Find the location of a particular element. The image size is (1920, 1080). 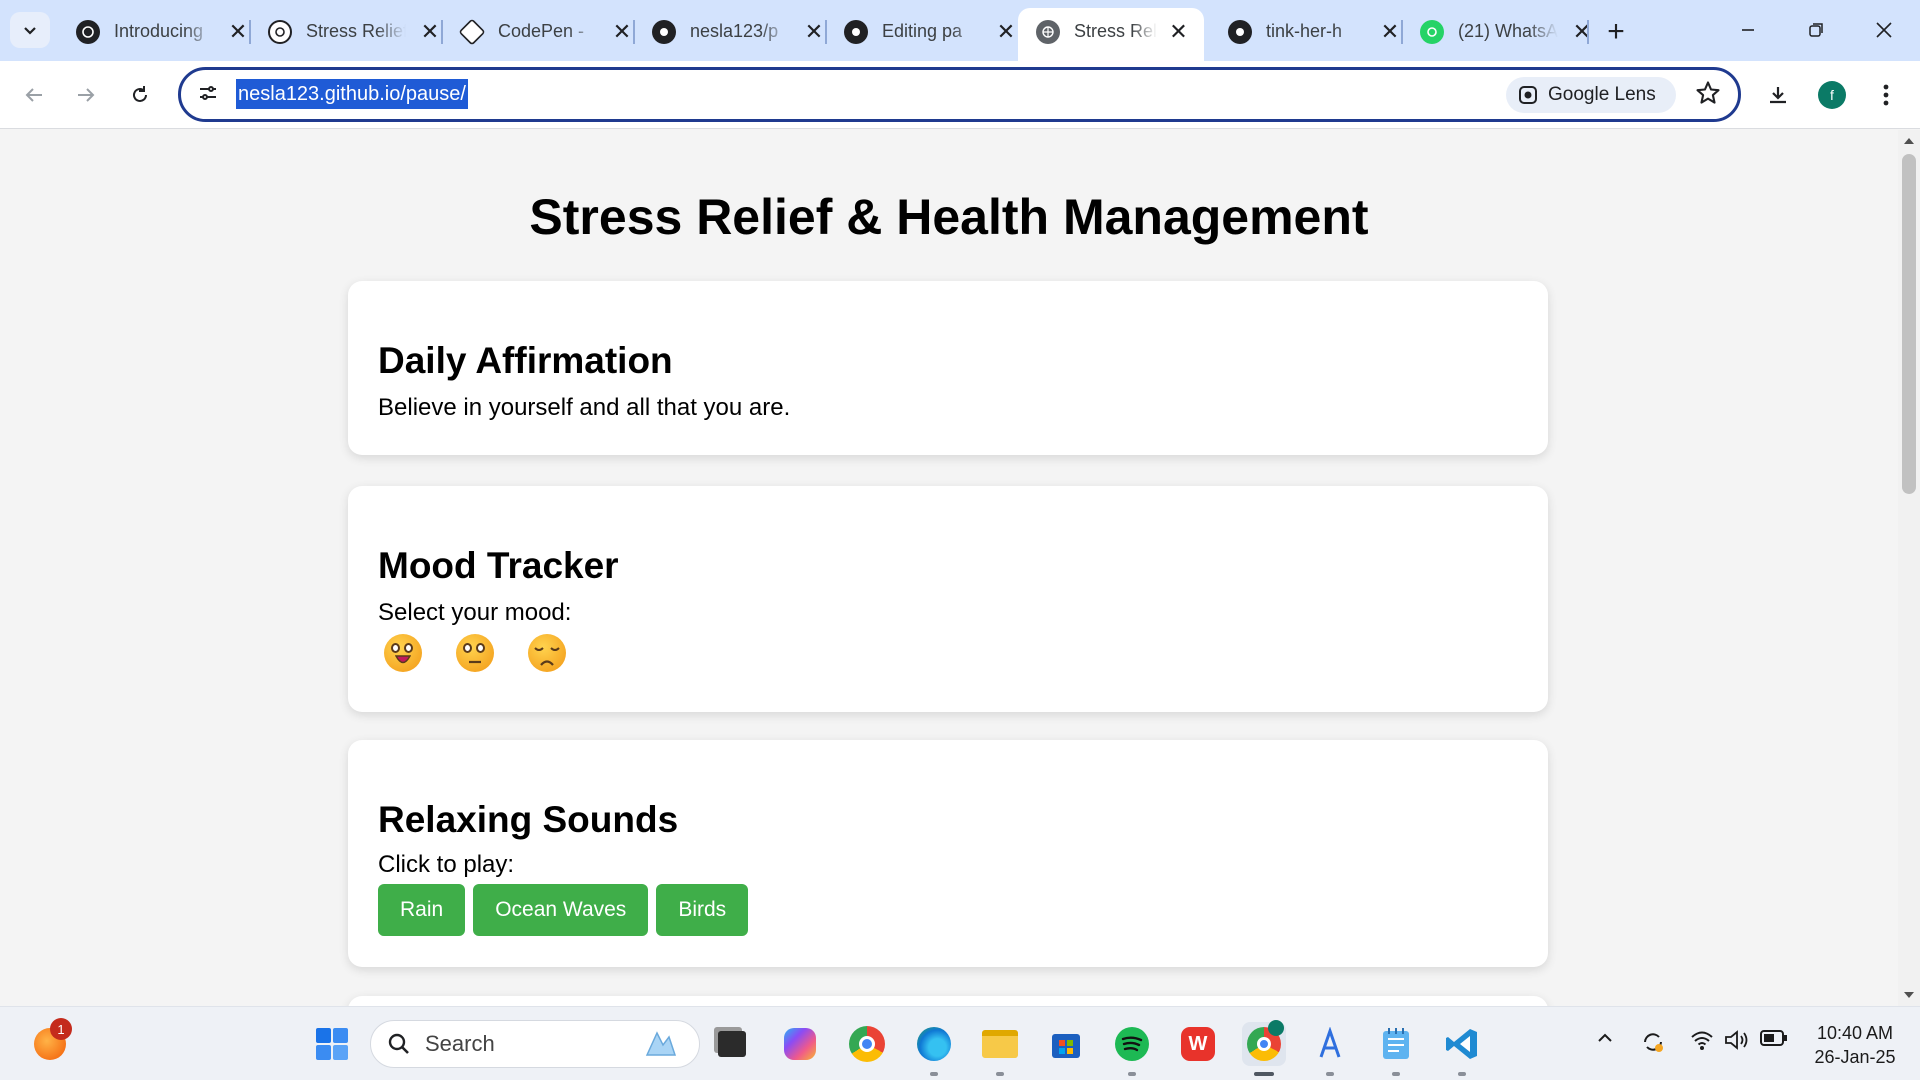

wps-office-icon: W is located at coordinates (1198, 1044).